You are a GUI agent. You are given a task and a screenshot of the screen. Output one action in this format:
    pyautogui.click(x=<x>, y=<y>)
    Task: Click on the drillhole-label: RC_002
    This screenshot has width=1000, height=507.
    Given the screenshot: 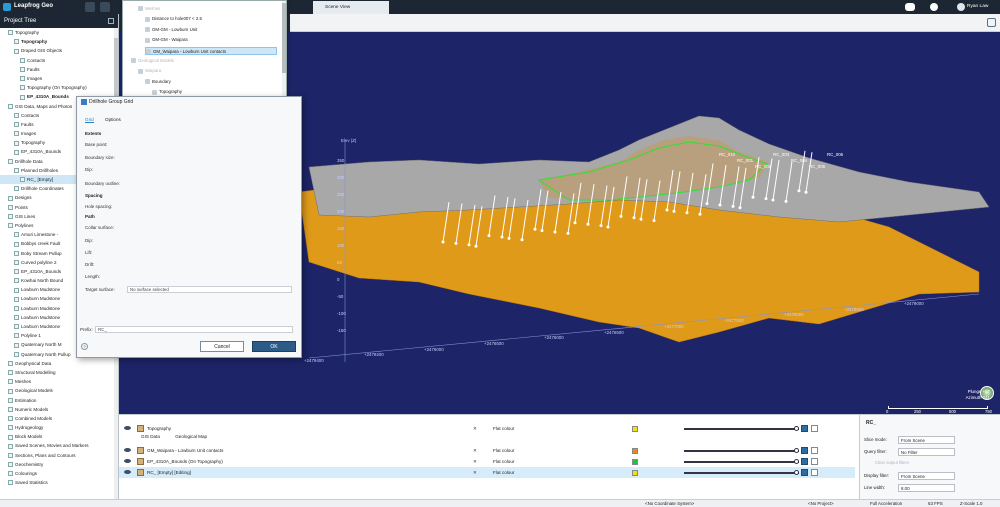 What is the action you would take?
    pyautogui.click(x=763, y=166)
    